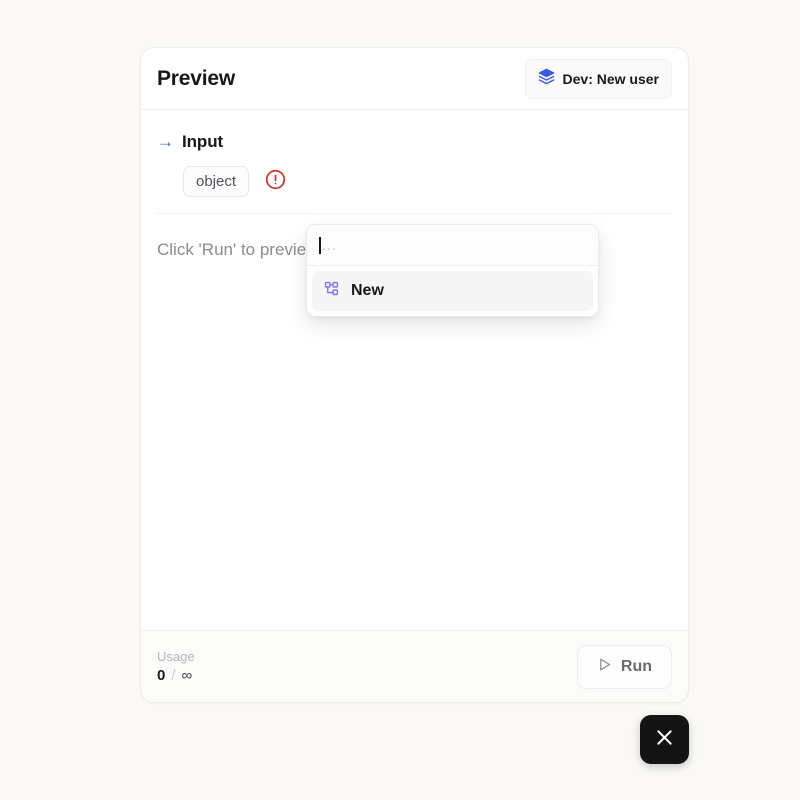 Image resolution: width=800 pixels, height=800 pixels. What do you see at coordinates (176, 666) in the screenshot?
I see `usage-meter: Usage 0 / ∞` at bounding box center [176, 666].